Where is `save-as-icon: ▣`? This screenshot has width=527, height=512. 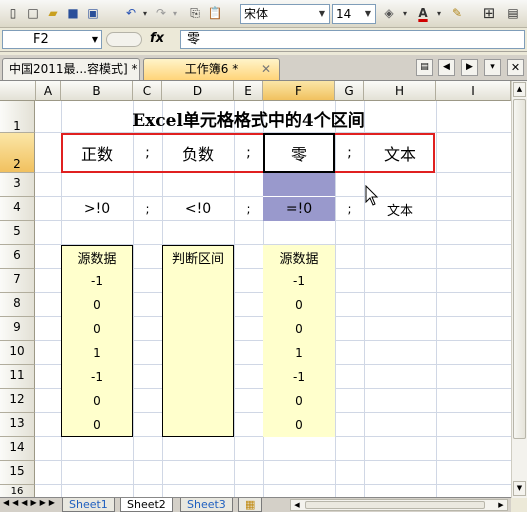 save-as-icon: ▣ is located at coordinates (93, 13).